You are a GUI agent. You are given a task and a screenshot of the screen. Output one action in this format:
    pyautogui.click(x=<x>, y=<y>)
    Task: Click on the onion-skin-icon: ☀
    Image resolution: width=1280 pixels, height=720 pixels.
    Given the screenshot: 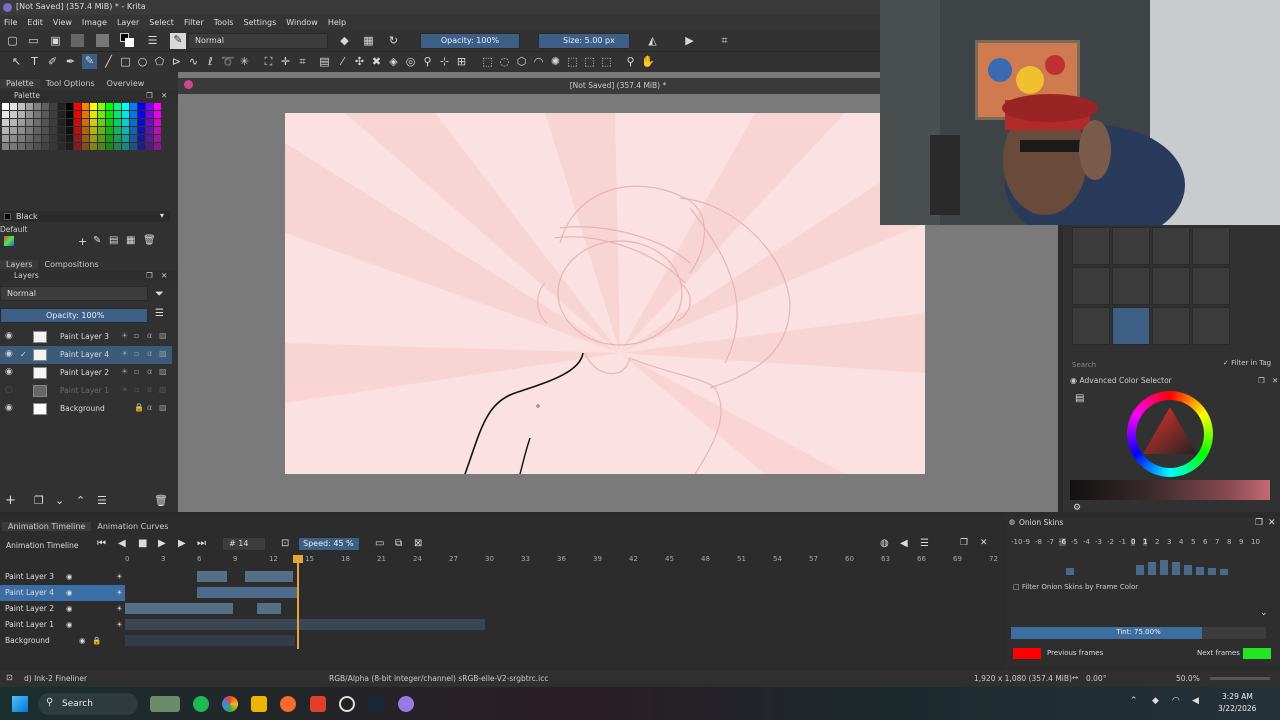 What is the action you would take?
    pyautogui.click(x=125, y=372)
    